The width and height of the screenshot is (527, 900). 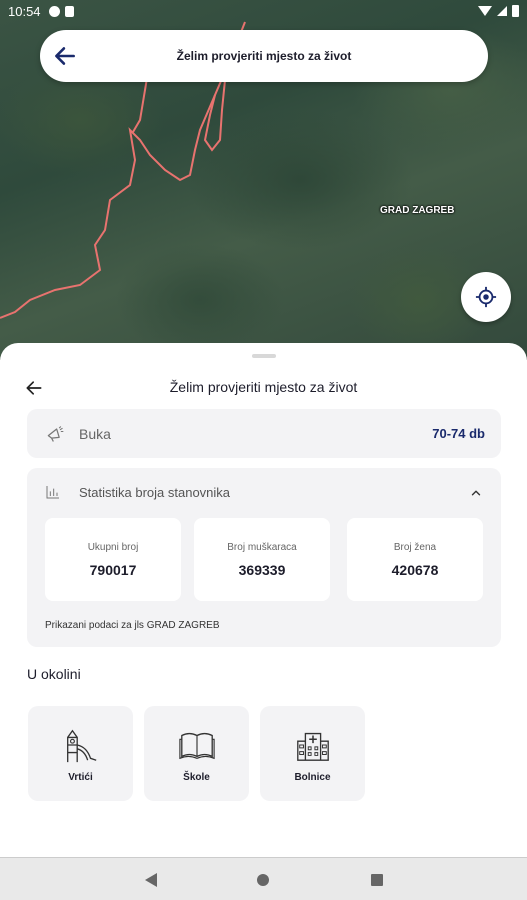 I want to click on arrow-left-icon, so click(x=65, y=56).